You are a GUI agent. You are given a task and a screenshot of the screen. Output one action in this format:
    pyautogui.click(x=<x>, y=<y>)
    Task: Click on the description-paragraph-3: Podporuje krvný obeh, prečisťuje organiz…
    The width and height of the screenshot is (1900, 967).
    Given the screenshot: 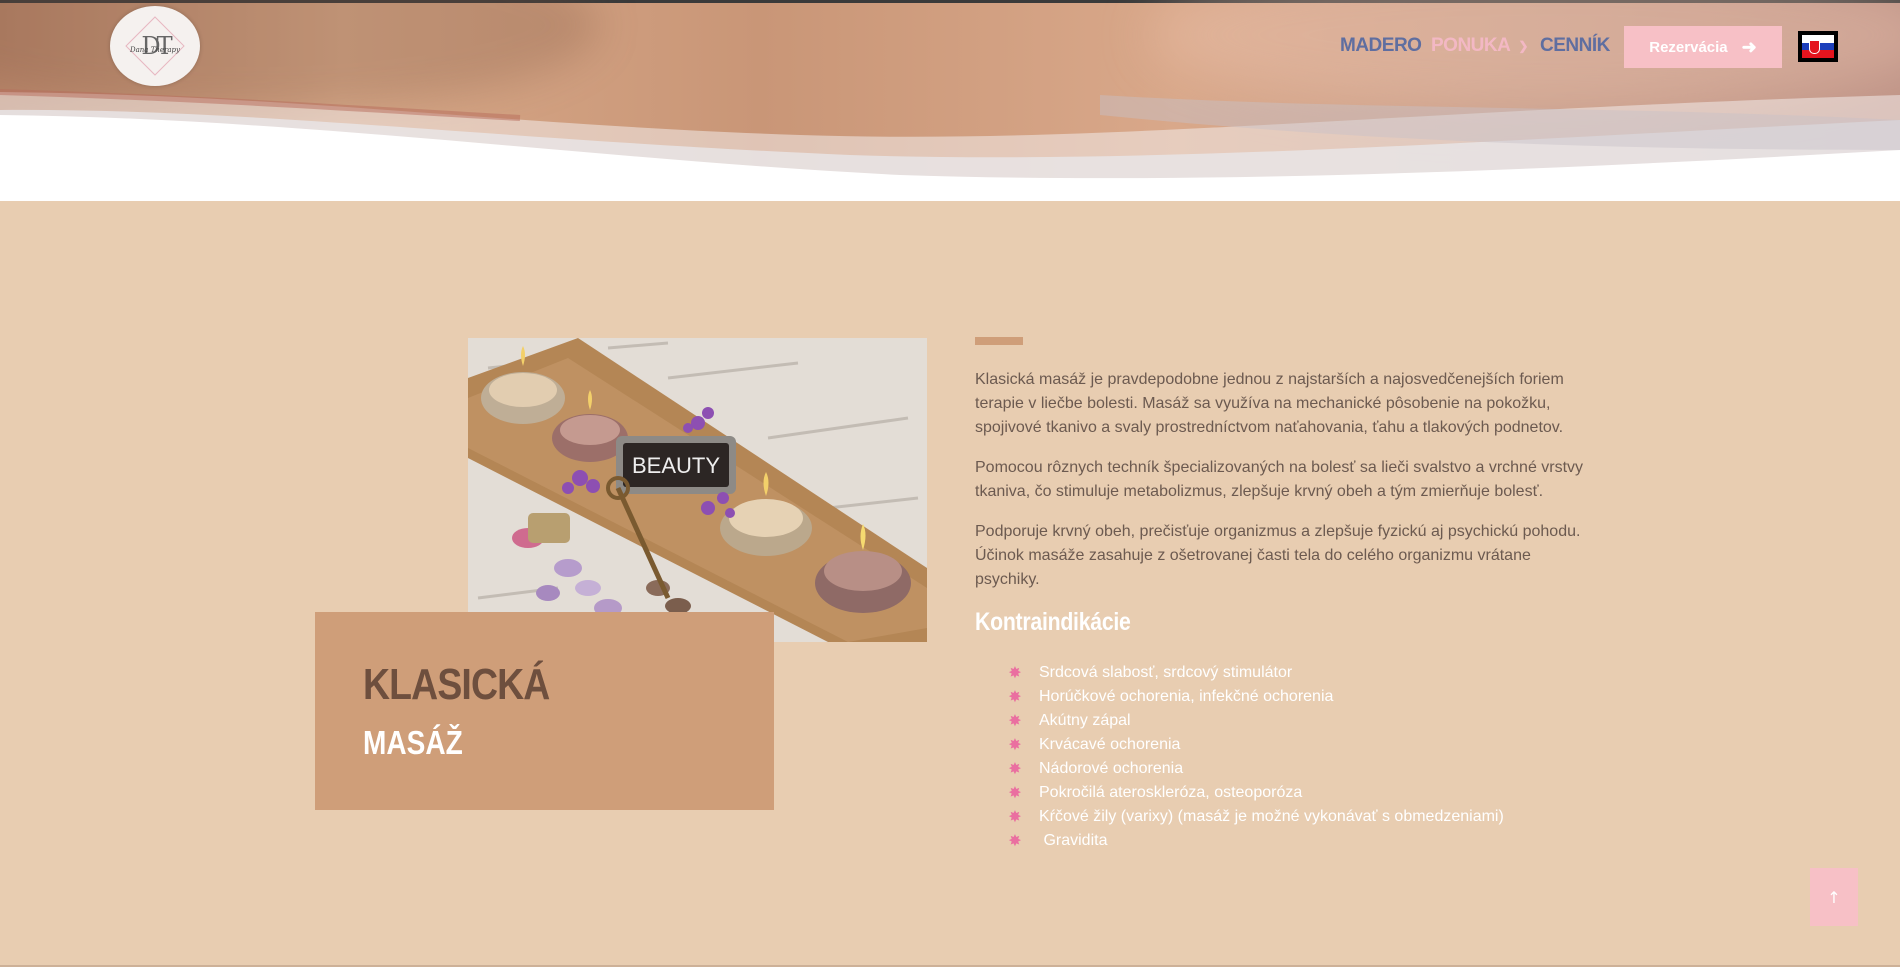 What is the action you would take?
    pyautogui.click(x=1278, y=555)
    